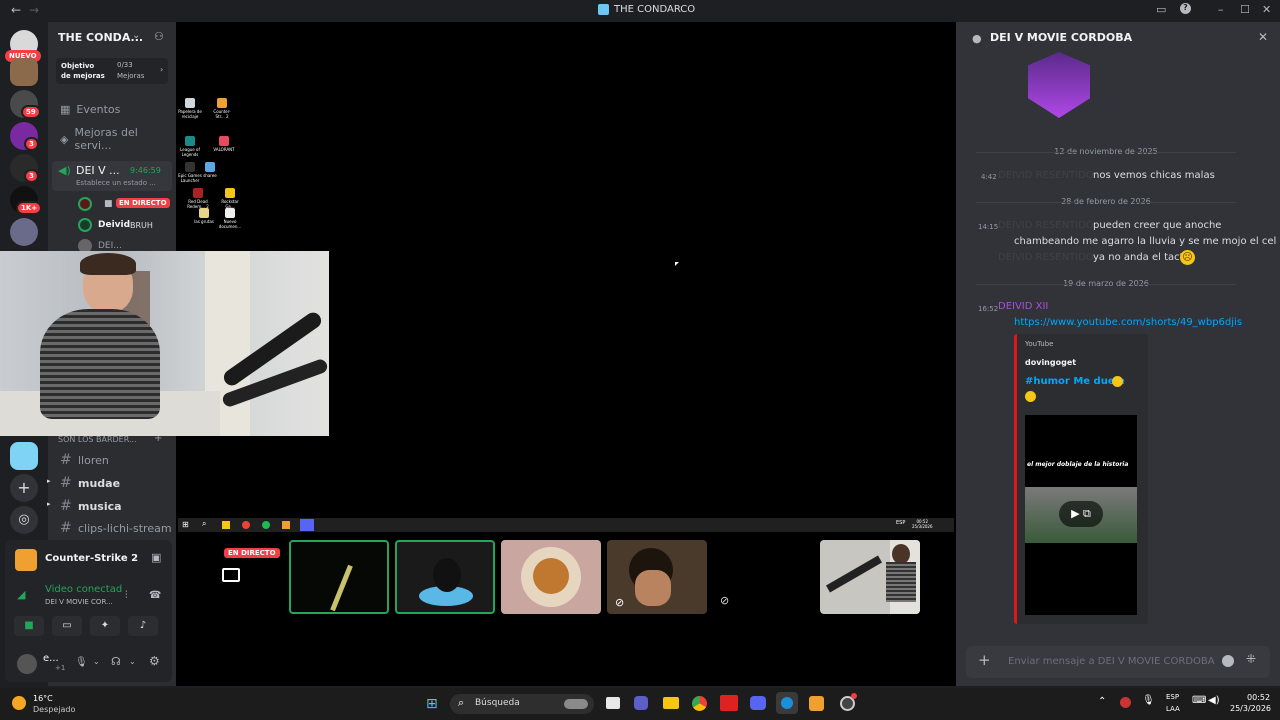 This screenshot has height=720, width=1280. Describe the element at coordinates (24, 456) in the screenshot. I see `server-icon-active` at that location.